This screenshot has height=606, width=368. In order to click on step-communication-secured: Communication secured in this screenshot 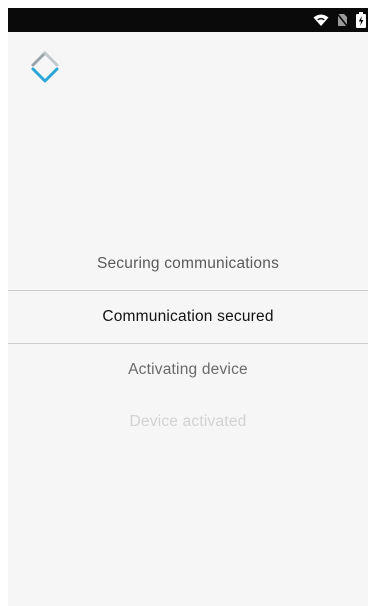, I will do `click(188, 317)`.